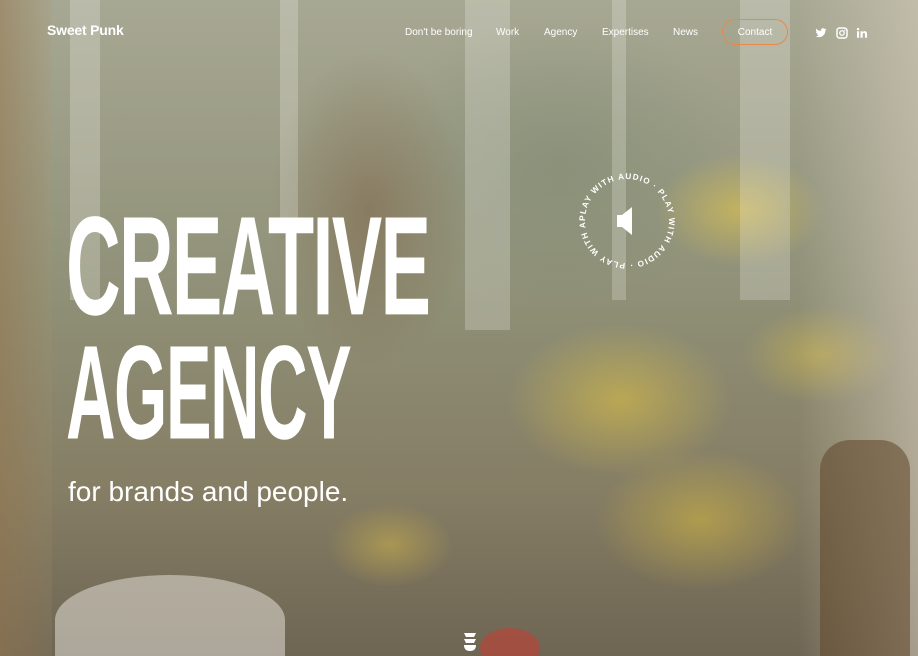  I want to click on window-frame-left, so click(26, 328).